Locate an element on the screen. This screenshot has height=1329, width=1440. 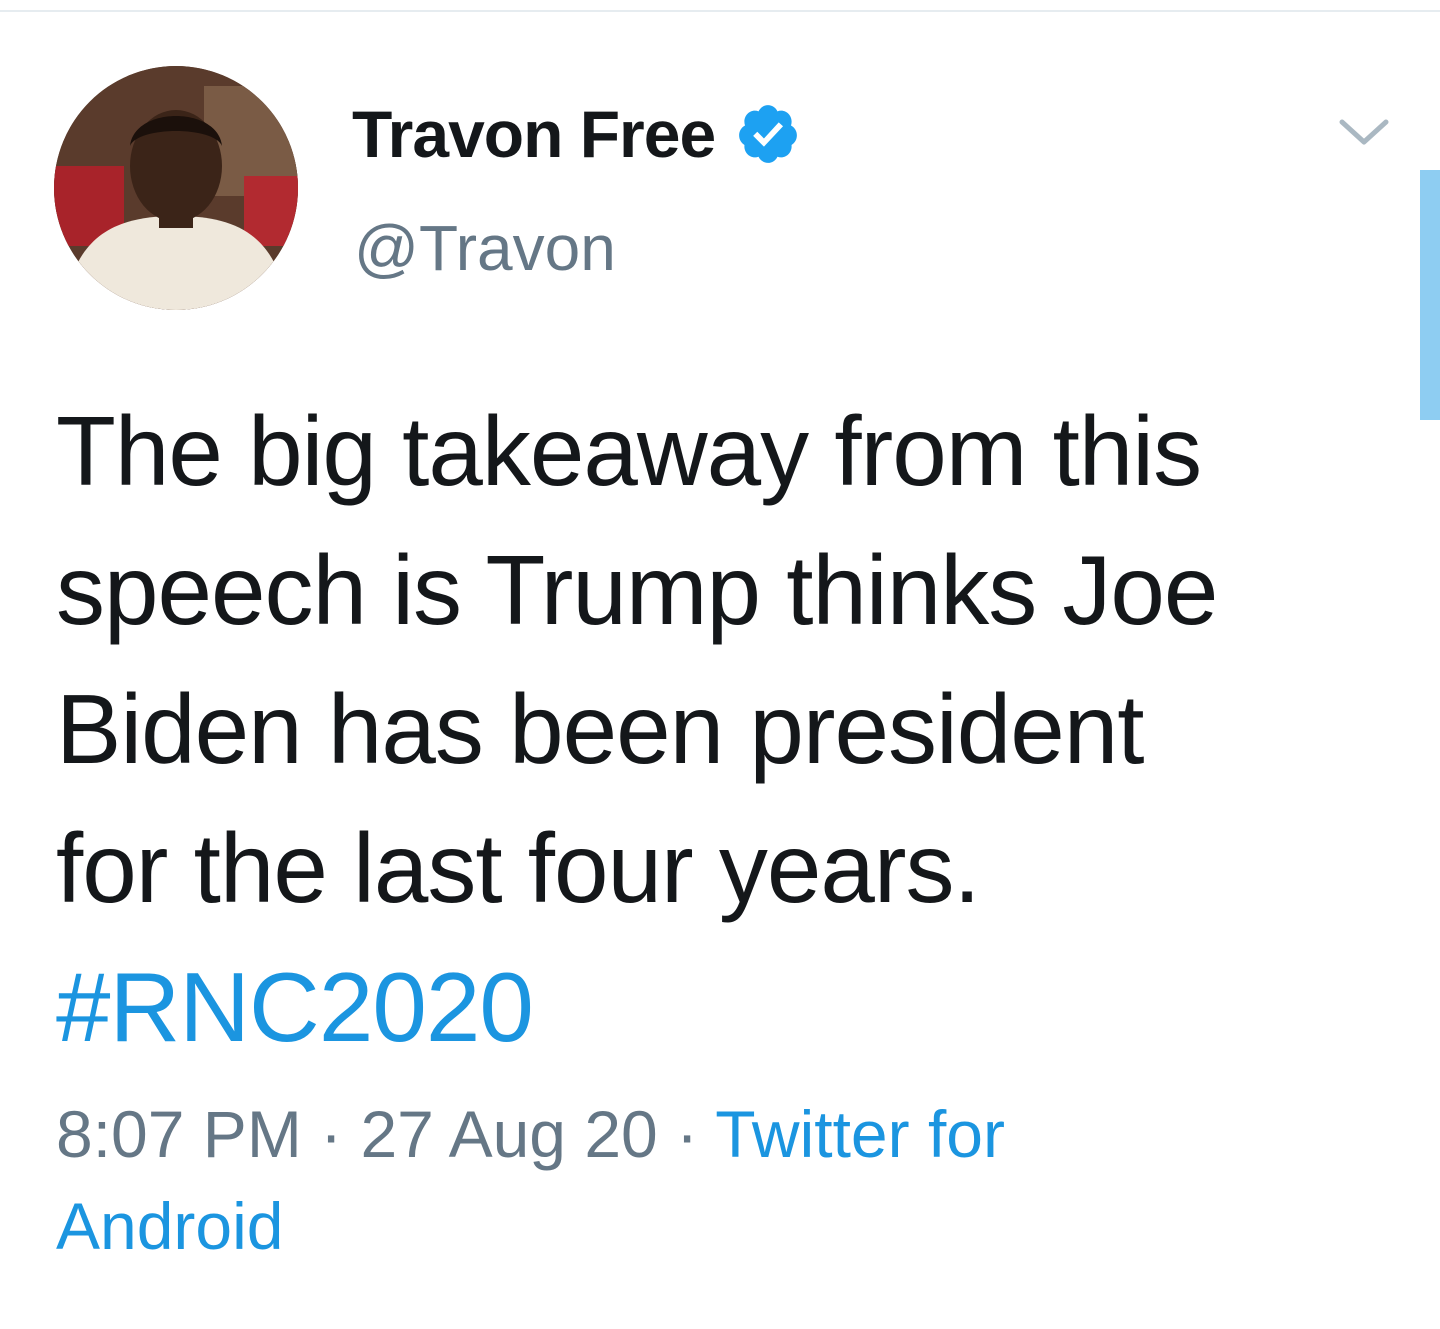
tweet-source-link-continued: Android is located at coordinates (726, 1226).